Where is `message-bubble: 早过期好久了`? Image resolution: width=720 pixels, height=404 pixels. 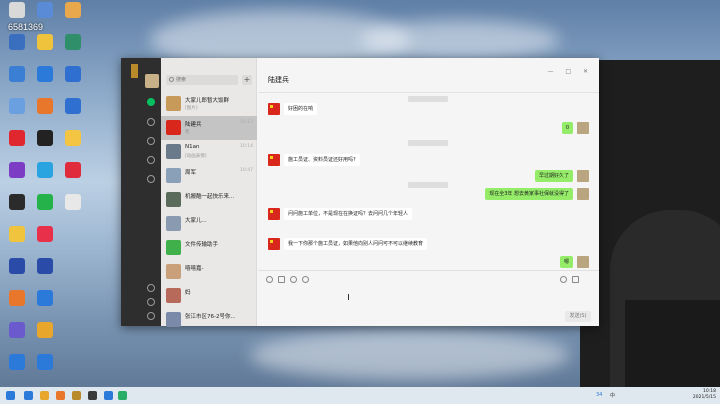
message-bubble: 早过期好久了 is located at coordinates (553, 176).